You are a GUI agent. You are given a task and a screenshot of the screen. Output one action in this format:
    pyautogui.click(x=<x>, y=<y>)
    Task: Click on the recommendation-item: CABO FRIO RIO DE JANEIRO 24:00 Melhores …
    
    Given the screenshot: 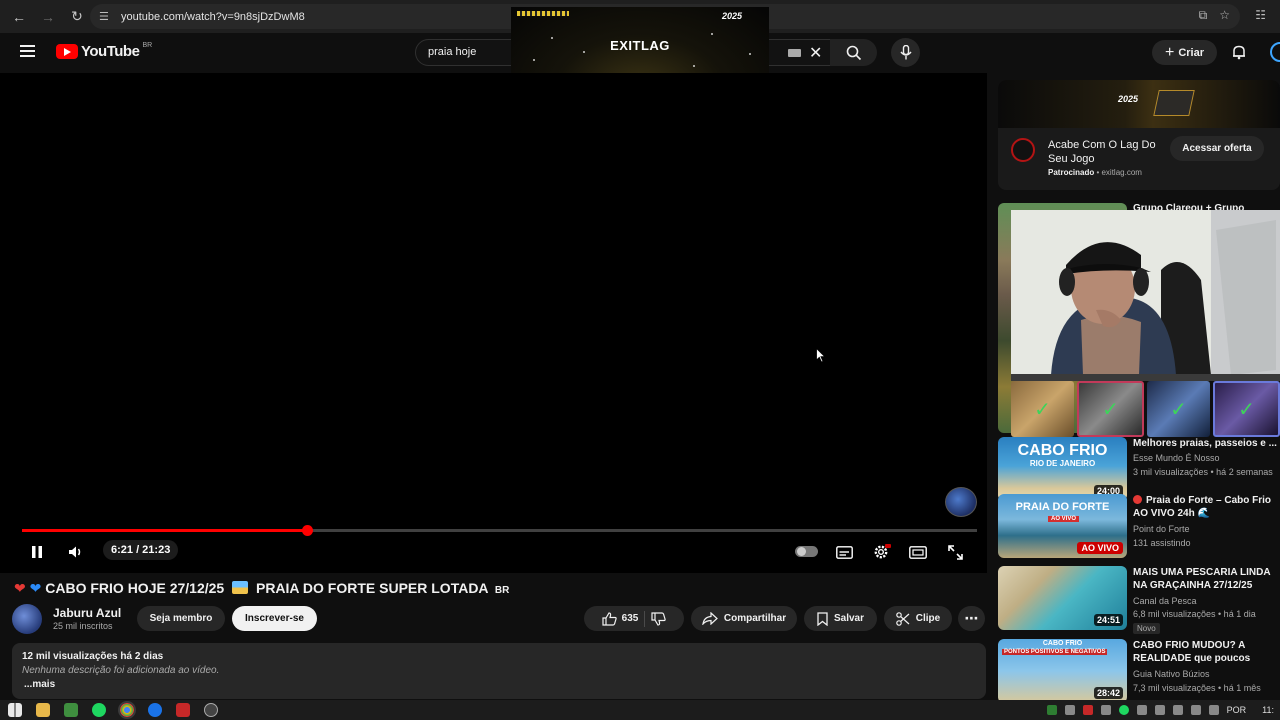 What is the action you would take?
    pyautogui.click(x=1139, y=469)
    